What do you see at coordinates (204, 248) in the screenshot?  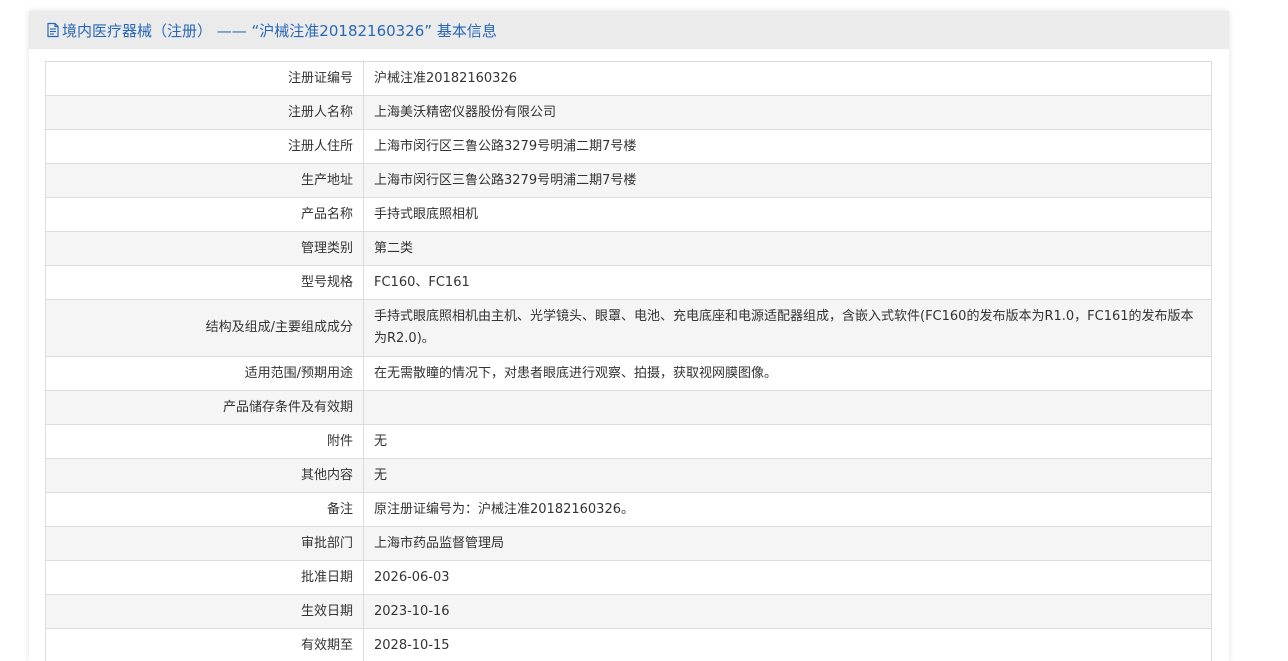 I see `field-label: 管理类别` at bounding box center [204, 248].